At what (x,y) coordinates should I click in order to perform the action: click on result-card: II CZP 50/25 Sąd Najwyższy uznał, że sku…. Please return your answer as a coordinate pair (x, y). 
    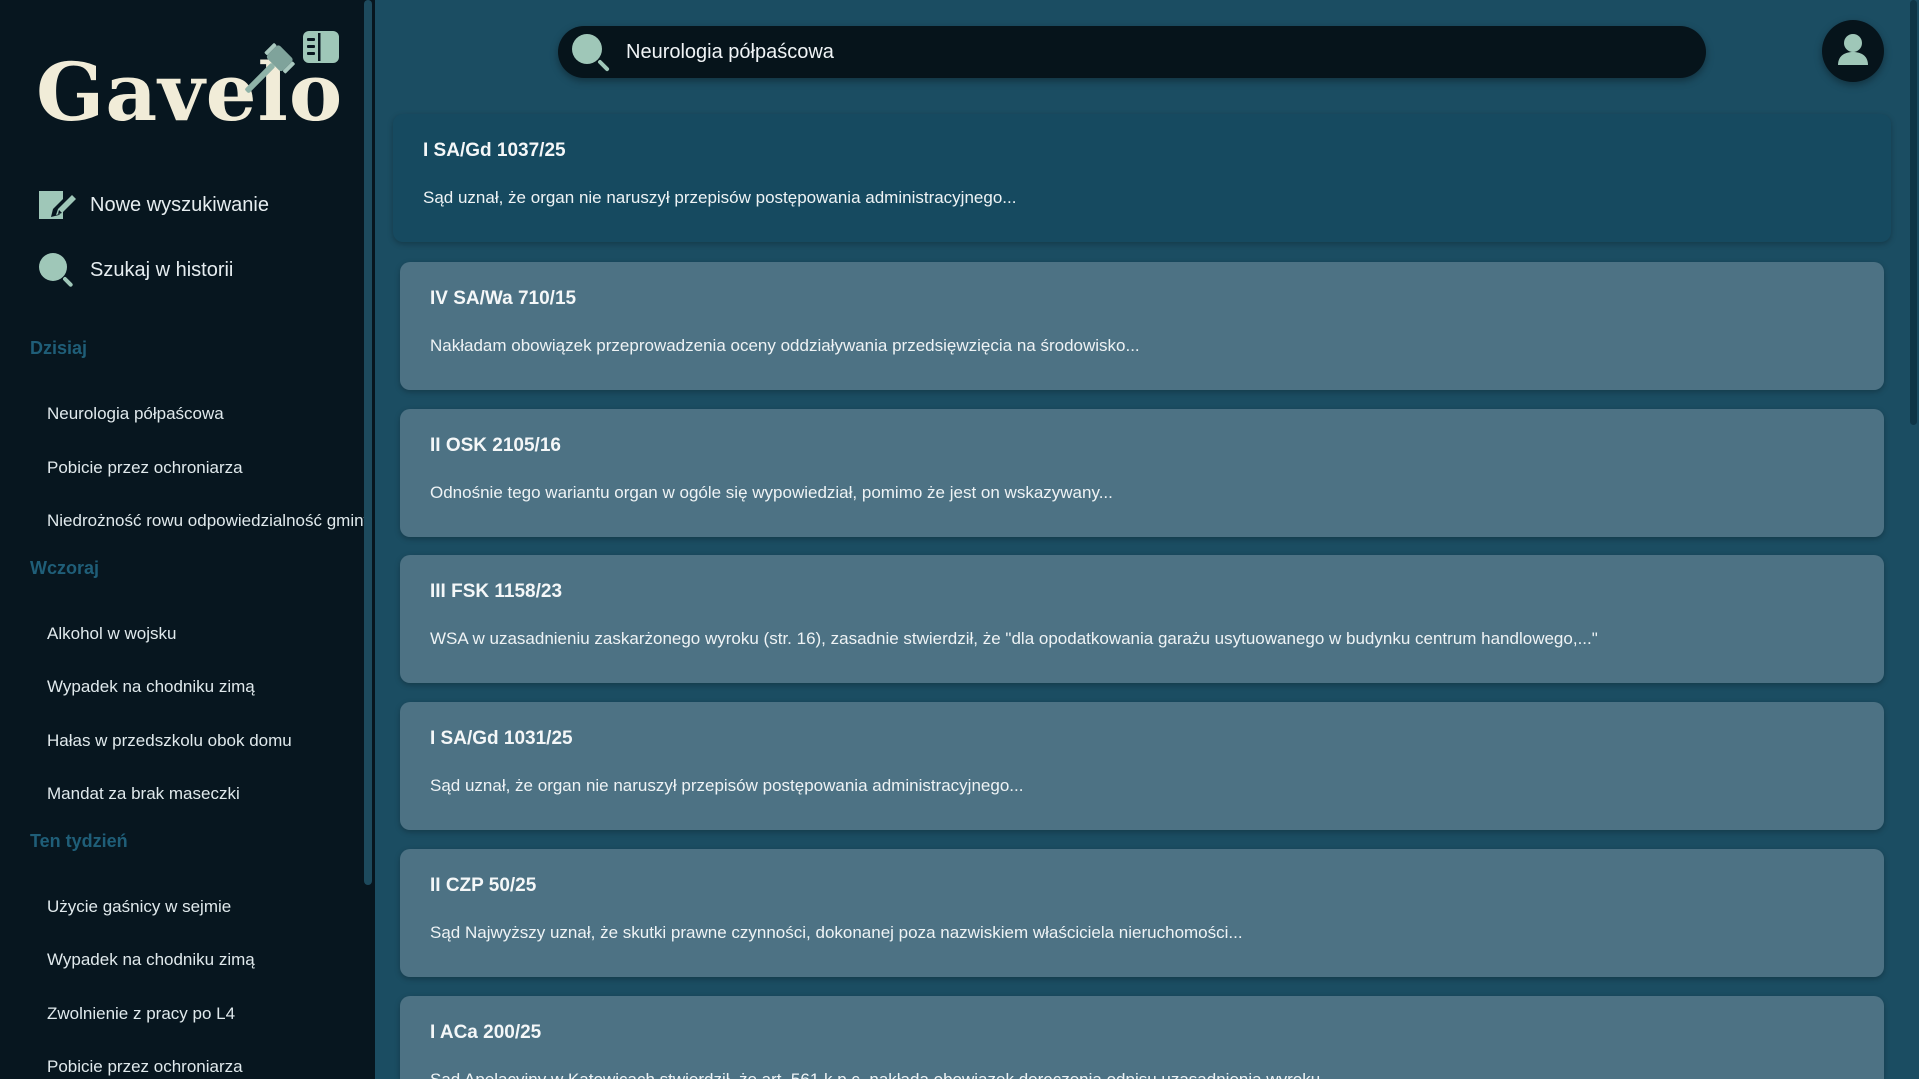
    Looking at the image, I should click on (1142, 913).